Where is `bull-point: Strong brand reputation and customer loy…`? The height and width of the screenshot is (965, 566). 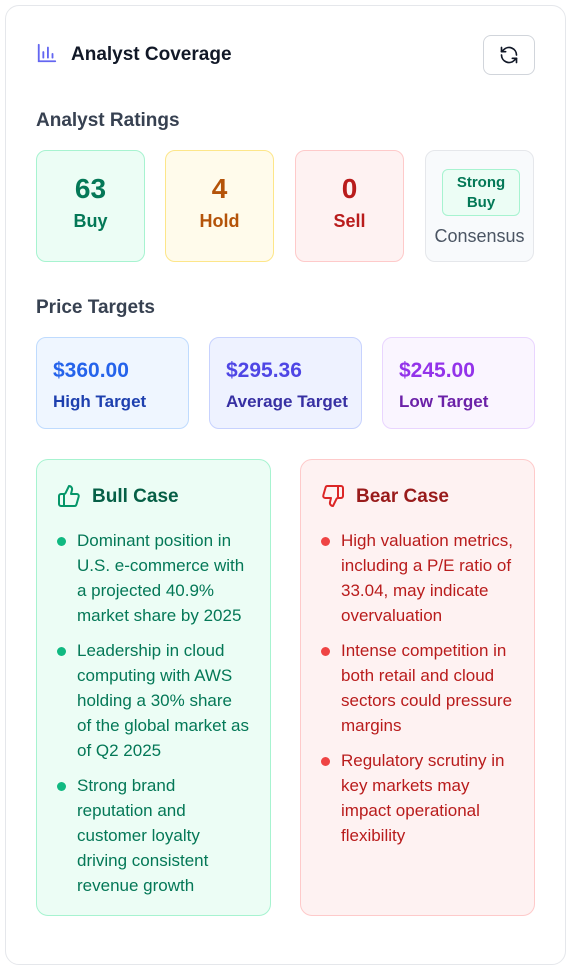 bull-point: Strong brand reputation and customer loy… is located at coordinates (153, 835).